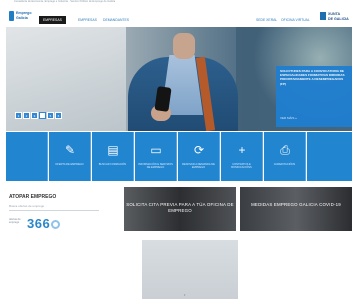 The image size is (358, 299). I want to click on emprego-logo: Emprego Galicia, so click(22, 17).